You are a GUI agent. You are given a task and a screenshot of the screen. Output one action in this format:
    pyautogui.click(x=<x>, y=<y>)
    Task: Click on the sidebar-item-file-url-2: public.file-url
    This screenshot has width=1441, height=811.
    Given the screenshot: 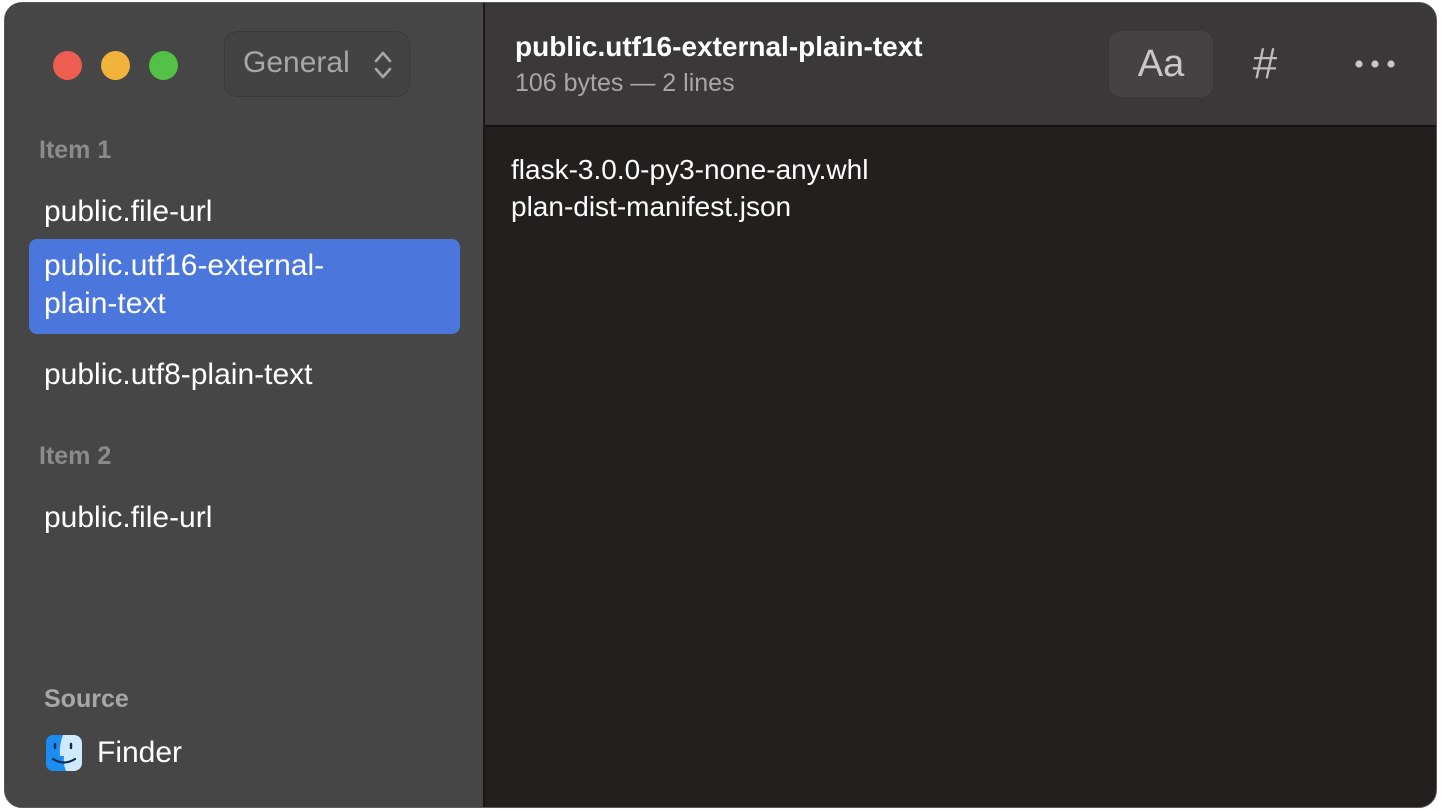 What is the action you would take?
    pyautogui.click(x=244, y=518)
    